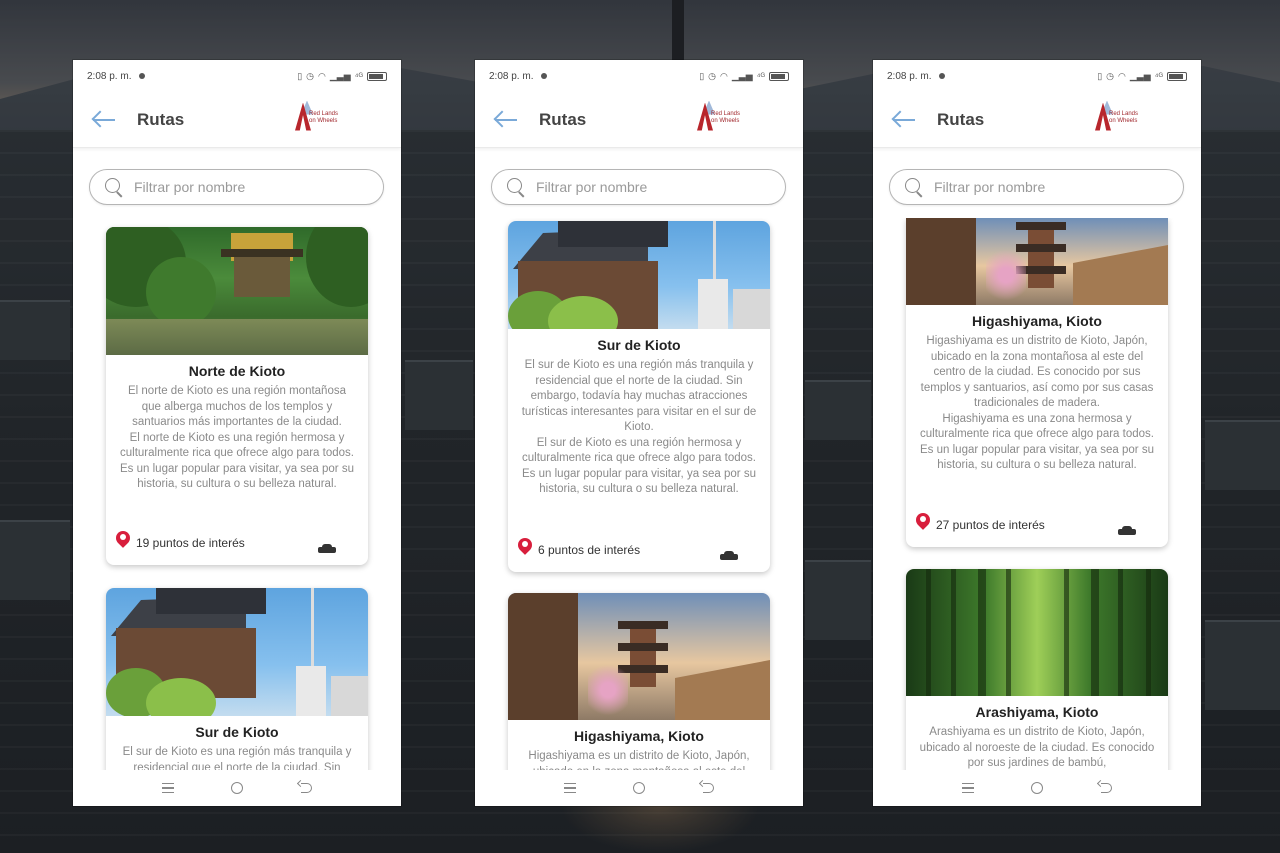 The width and height of the screenshot is (1280, 853). I want to click on poi-count: 27 puntos de interés, so click(990, 525).